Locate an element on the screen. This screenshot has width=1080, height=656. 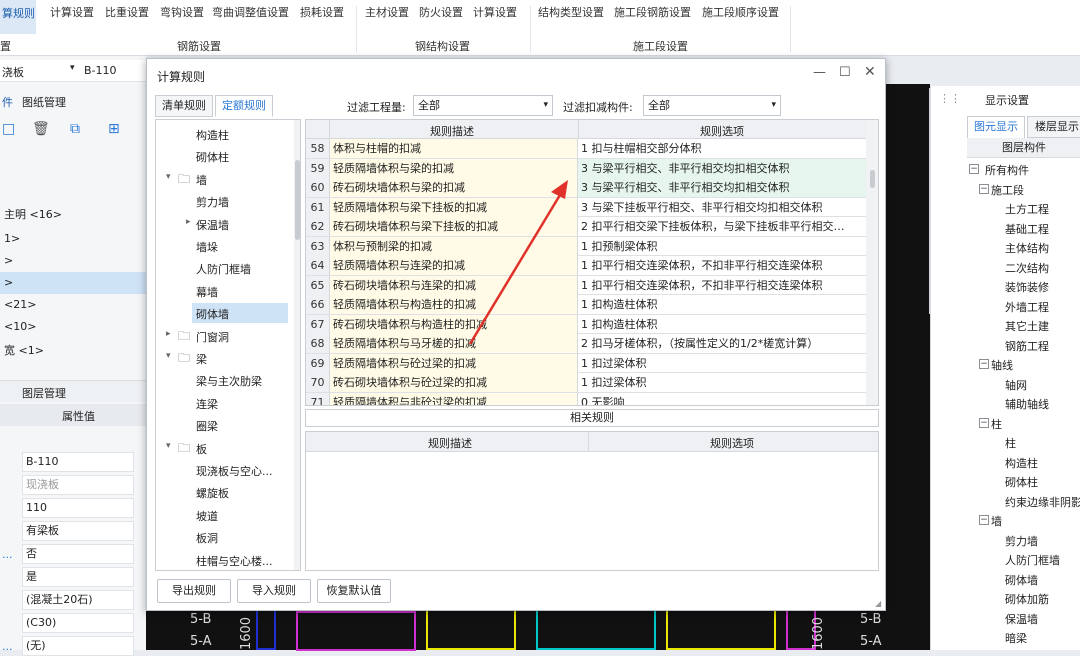
arrow-head is located at coordinates (559, 189).